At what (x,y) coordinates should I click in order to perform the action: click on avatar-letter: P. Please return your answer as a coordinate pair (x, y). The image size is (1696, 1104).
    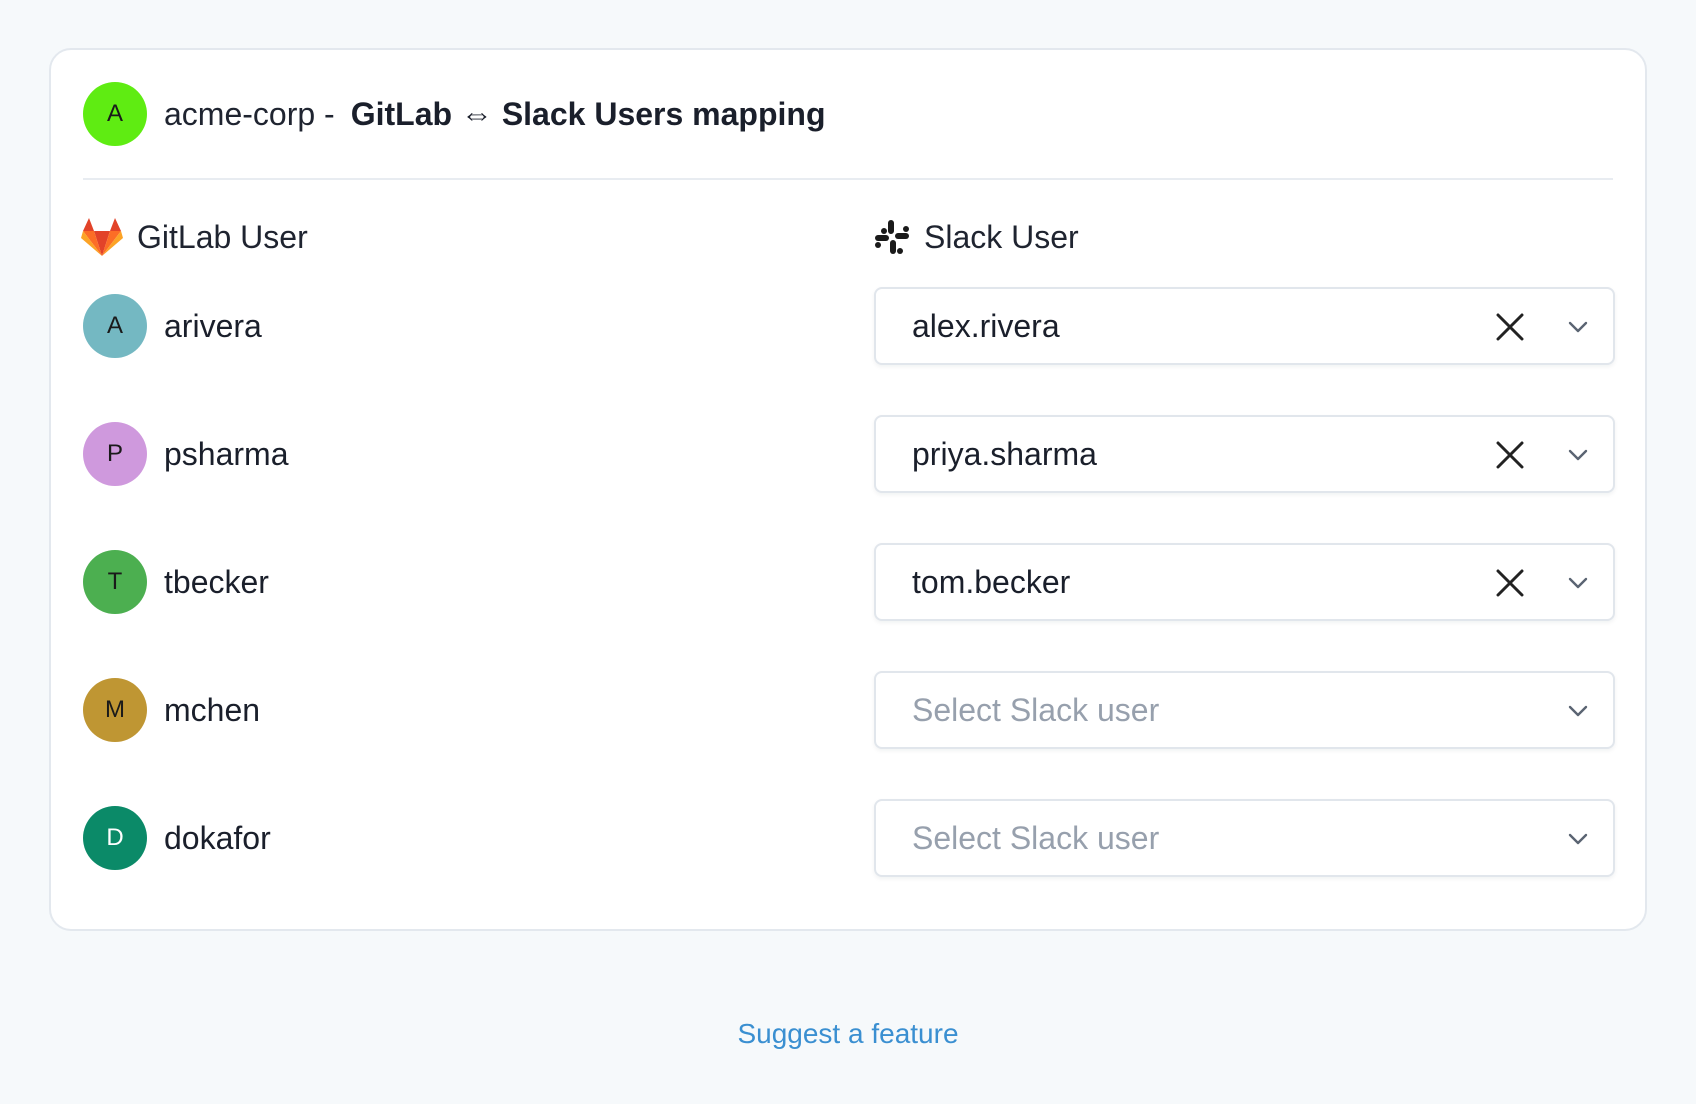
    Looking at the image, I should click on (114, 453).